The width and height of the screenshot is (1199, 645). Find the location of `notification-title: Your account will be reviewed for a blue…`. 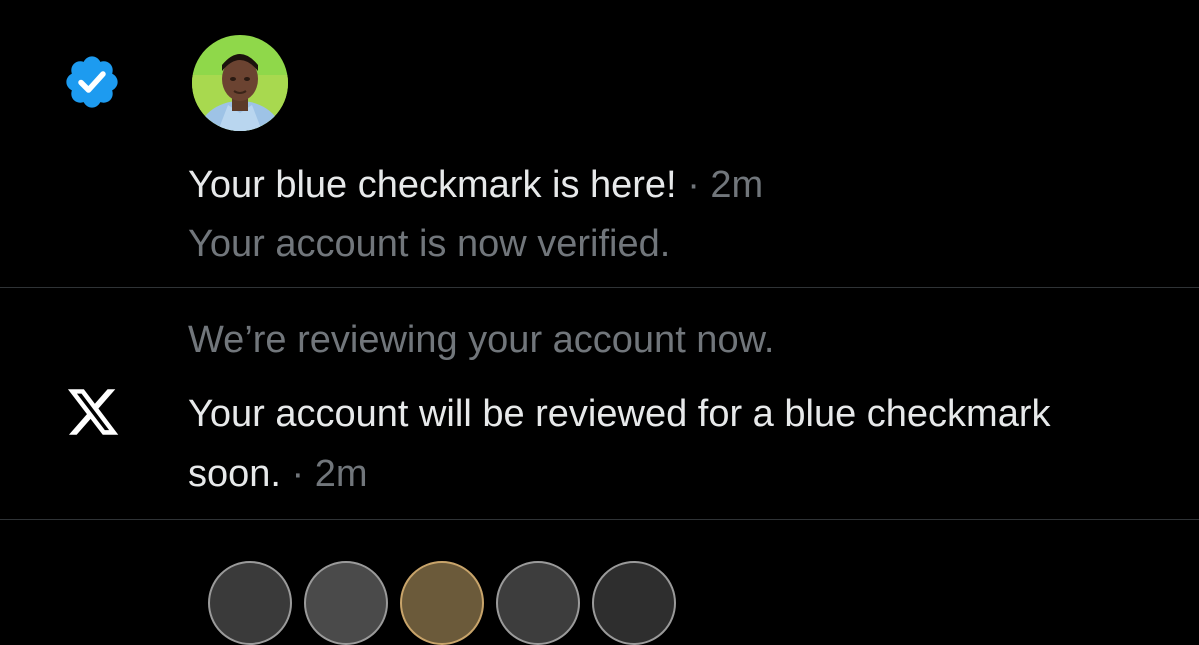

notification-title: Your account will be reviewed for a blue… is located at coordinates (638, 444).